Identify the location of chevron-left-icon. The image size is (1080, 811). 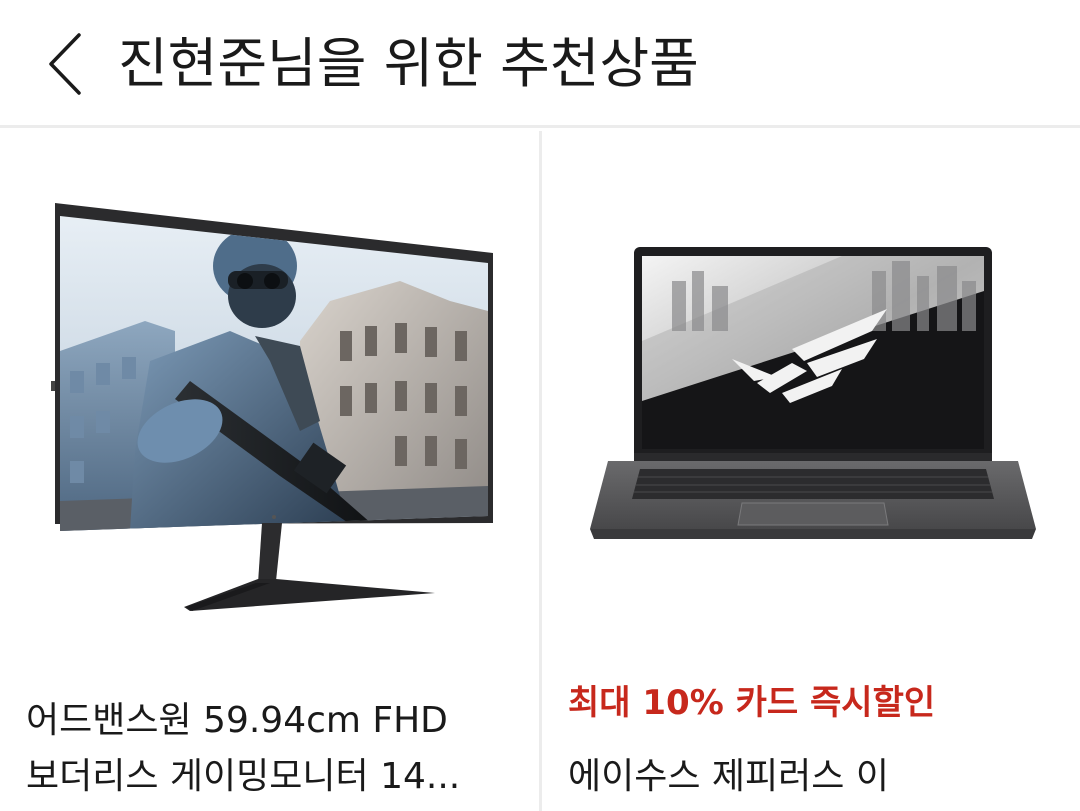
(65, 64).